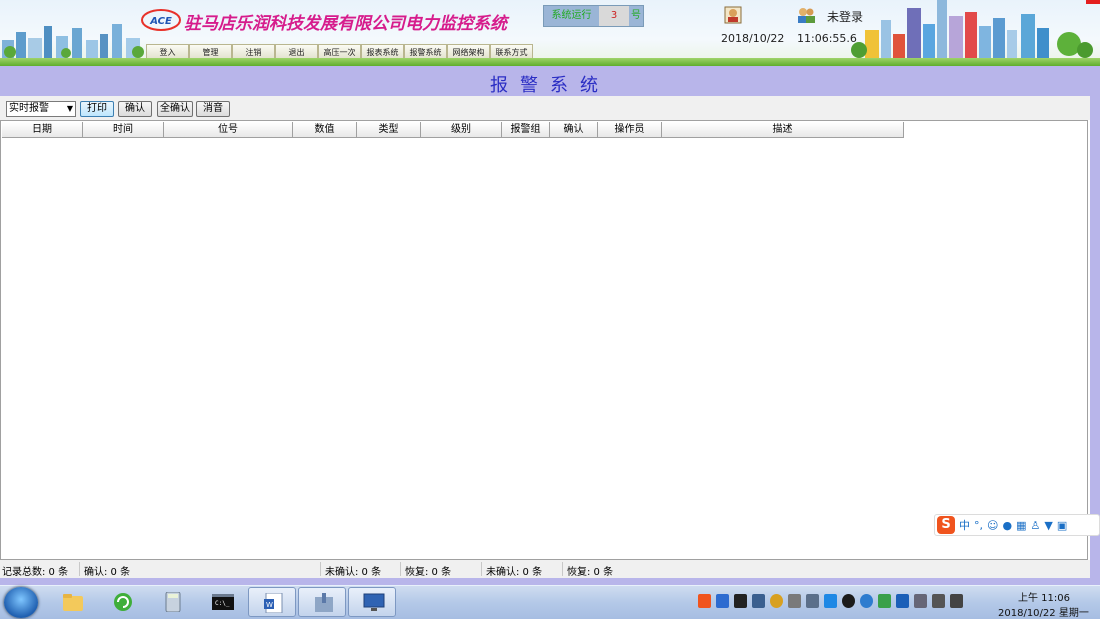 This screenshot has width=1100, height=619. What do you see at coordinates (135, 109) in the screenshot?
I see `confirm-button: 确认` at bounding box center [135, 109].